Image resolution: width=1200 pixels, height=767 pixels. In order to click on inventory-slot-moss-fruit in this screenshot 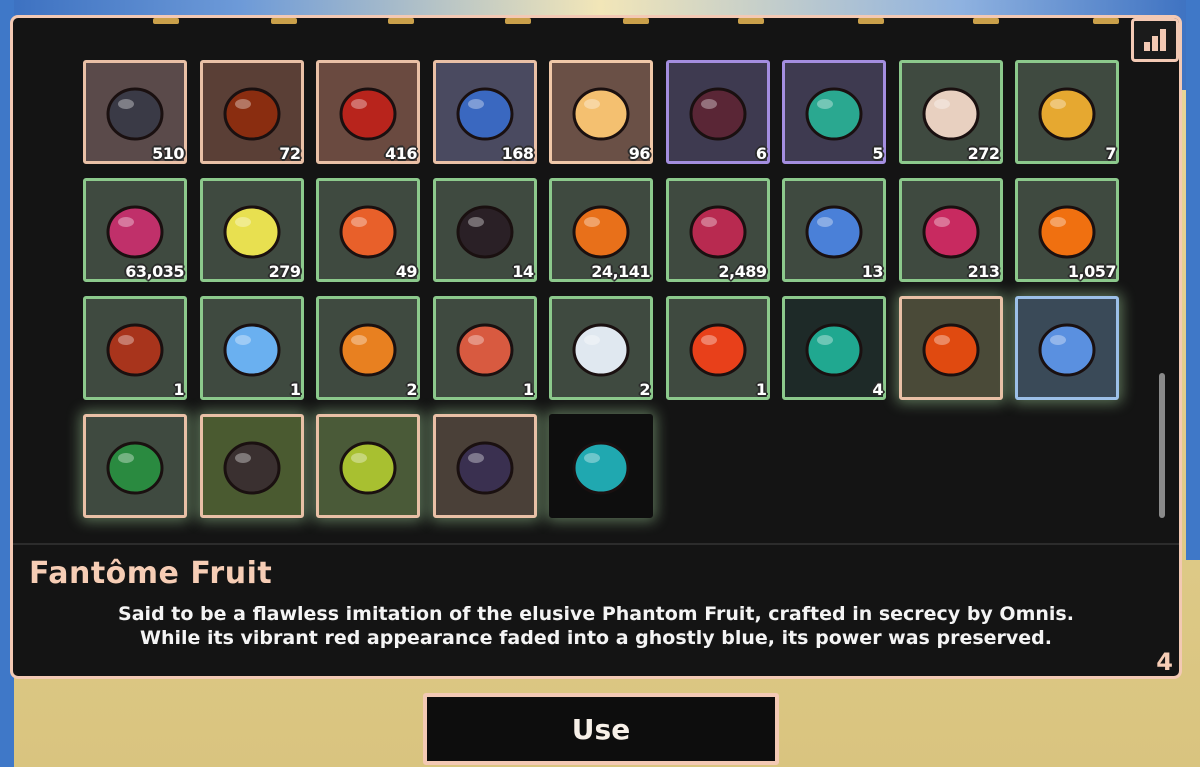, I will do `click(251, 466)`.